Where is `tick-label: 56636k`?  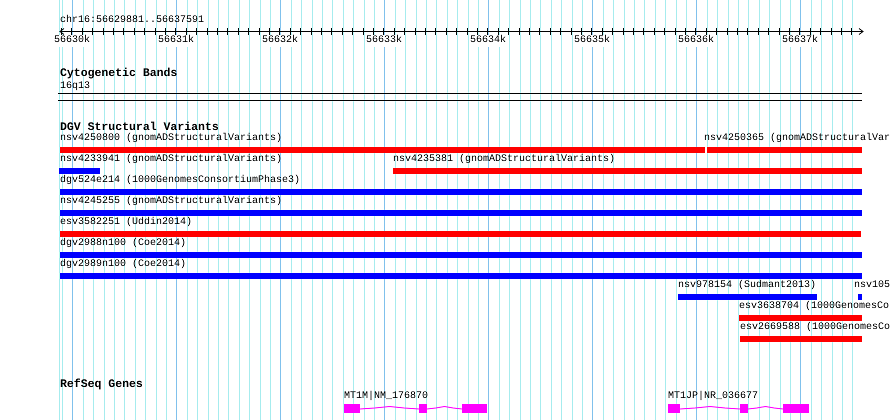
tick-label: 56636k is located at coordinates (696, 41).